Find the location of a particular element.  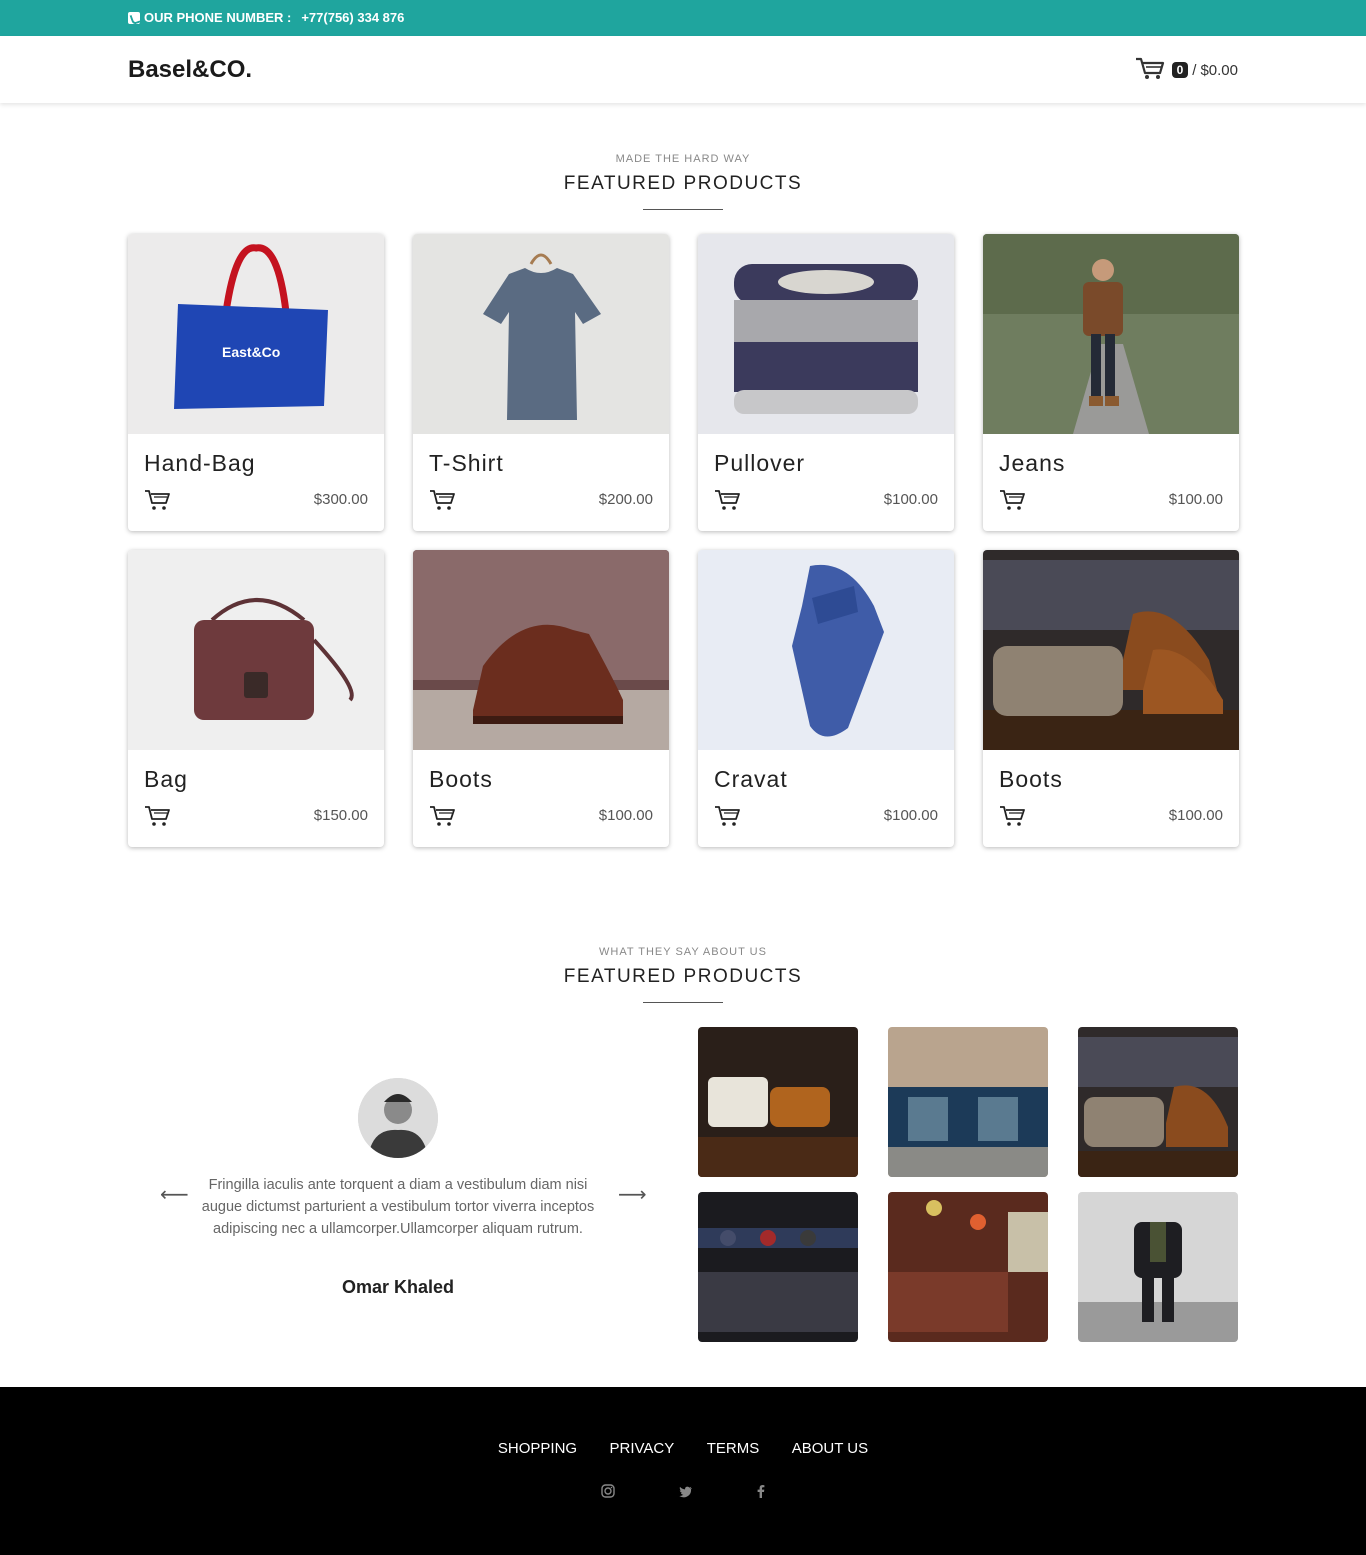

product-card: East&Co Hand-Bag $300.00 is located at coordinates (256, 382).